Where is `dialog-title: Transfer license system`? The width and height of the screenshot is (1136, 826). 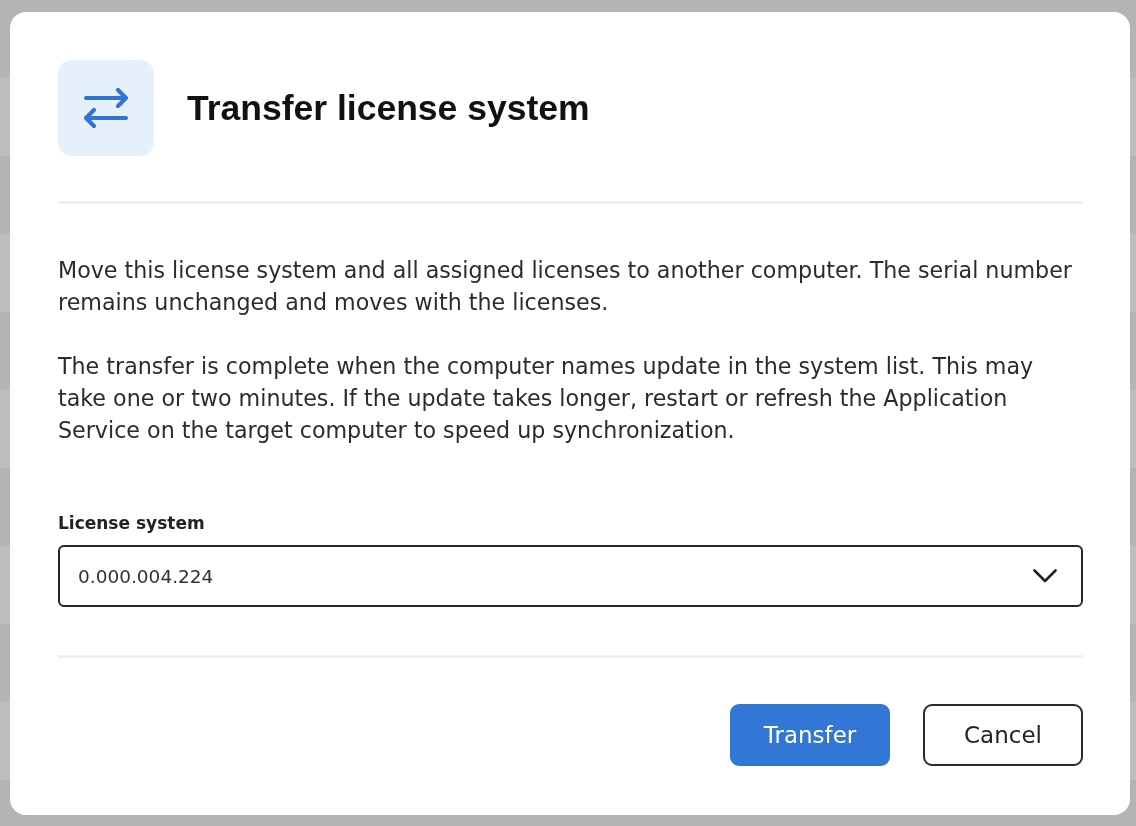
dialog-title: Transfer license system is located at coordinates (388, 108).